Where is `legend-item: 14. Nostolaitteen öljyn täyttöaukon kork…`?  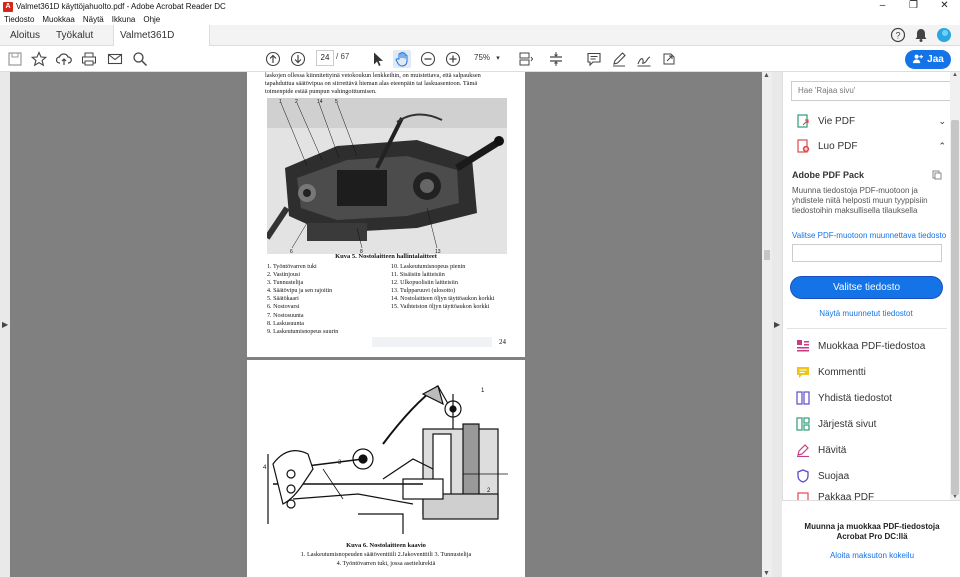
legend-item: 14. Nostolaitteen öljyn täyttöaukon kork… is located at coordinates (443, 299).